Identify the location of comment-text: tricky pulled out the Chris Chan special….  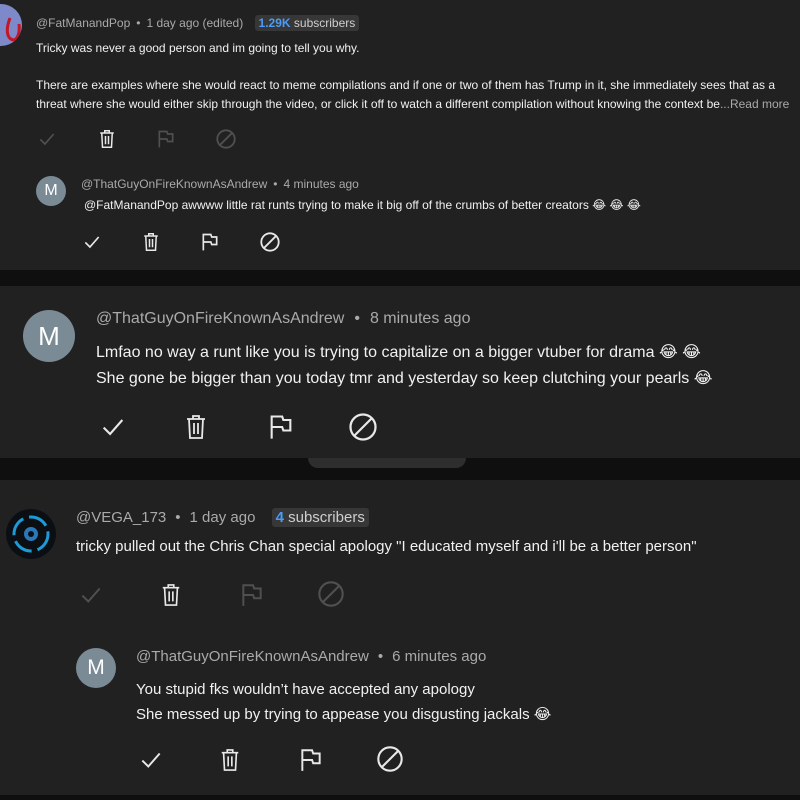
(386, 546).